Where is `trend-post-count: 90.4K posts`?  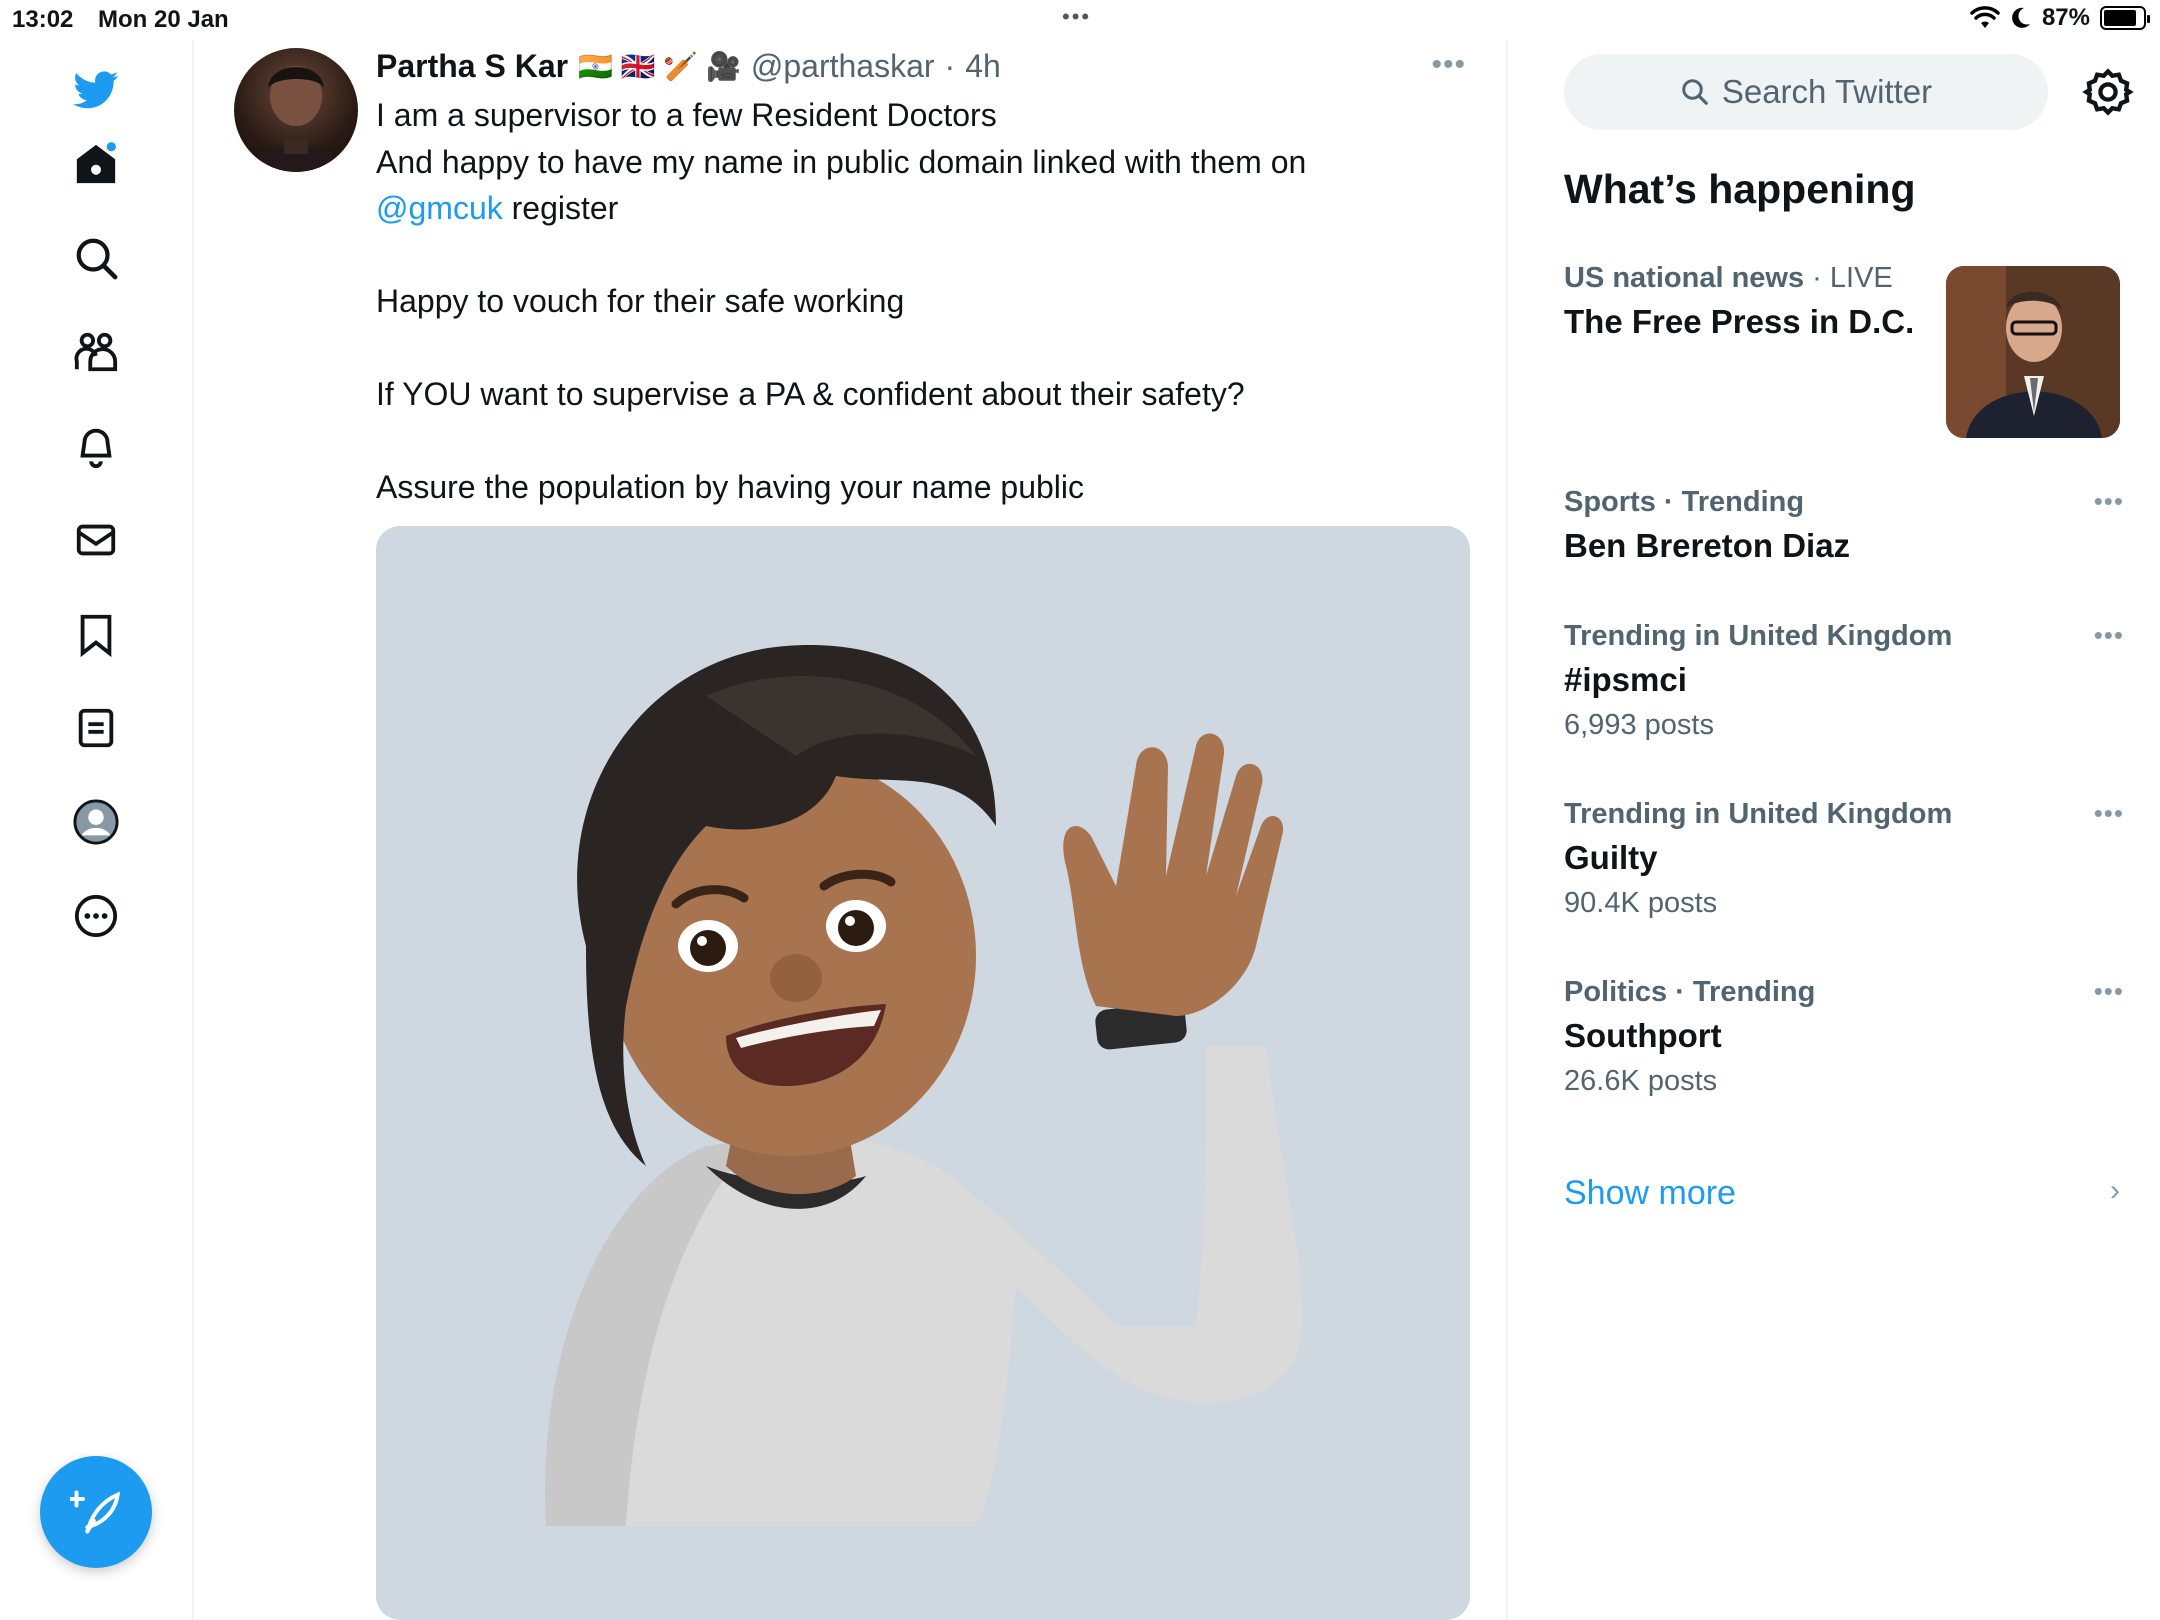
trend-post-count: 90.4K posts is located at coordinates (1641, 903).